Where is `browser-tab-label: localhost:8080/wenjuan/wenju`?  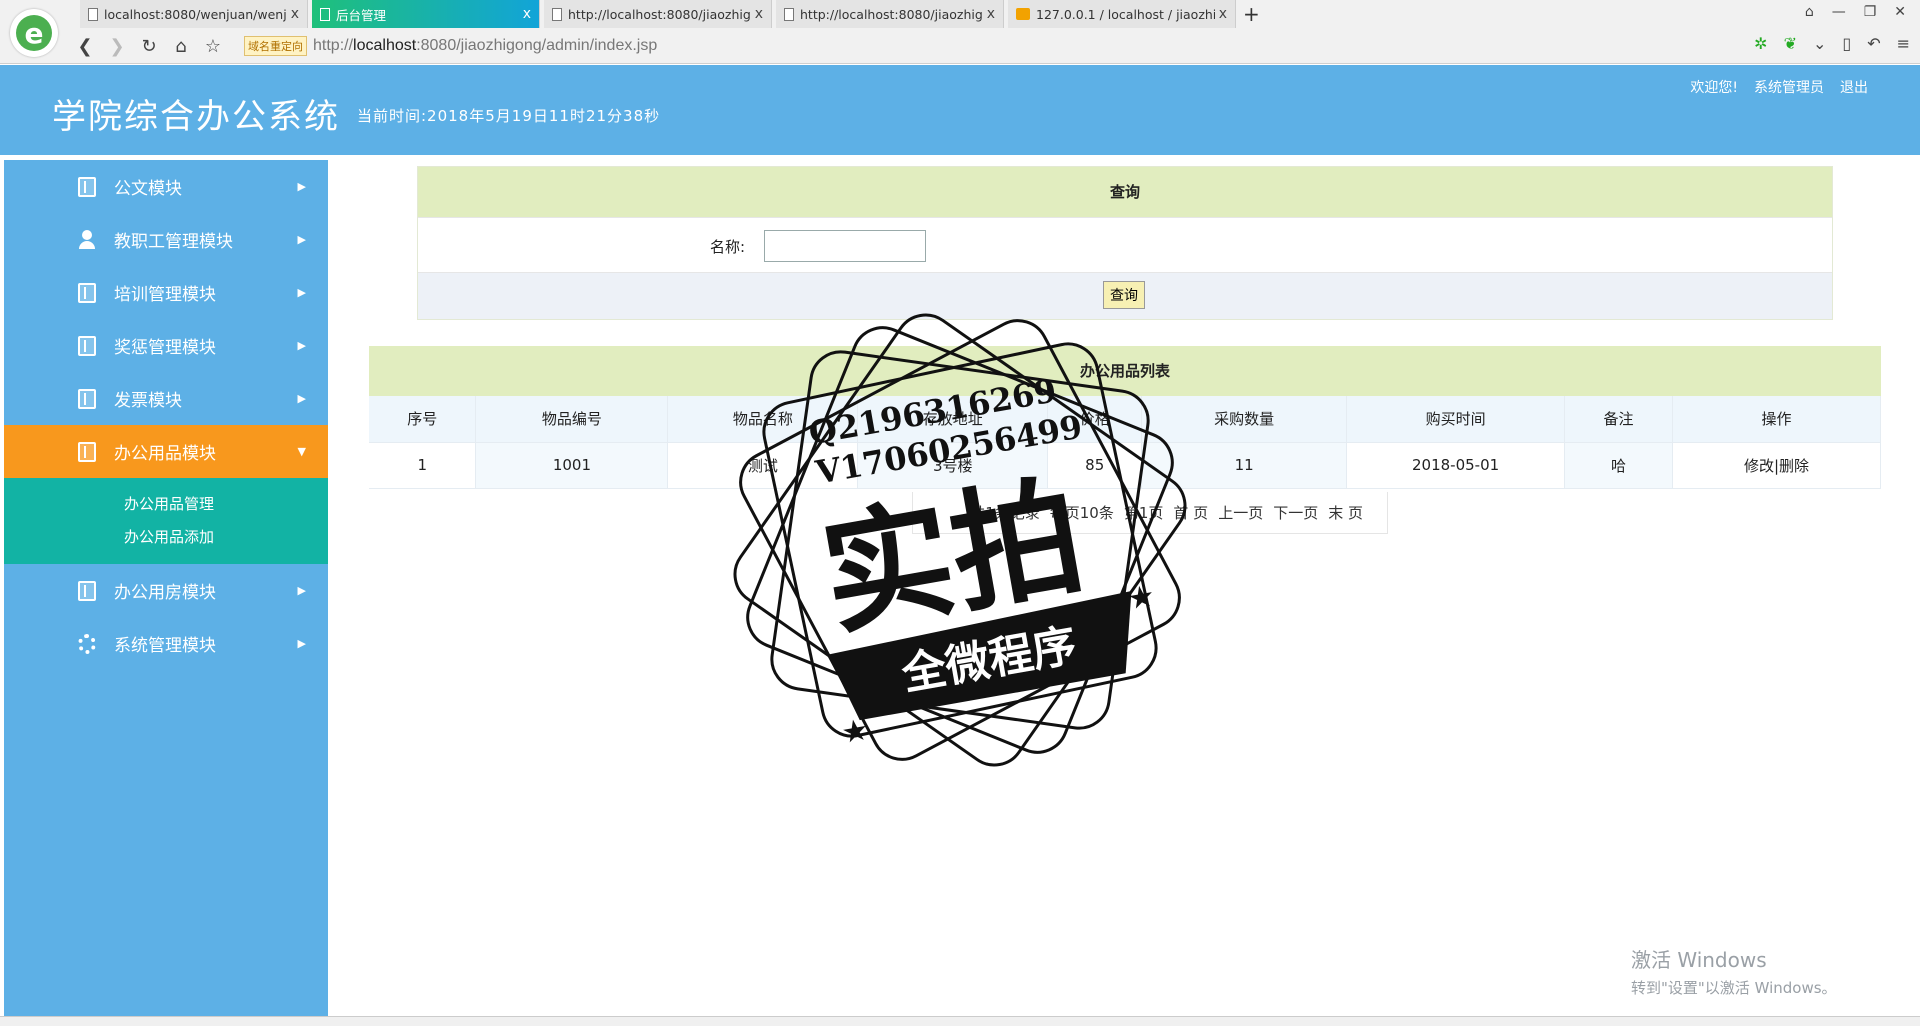 browser-tab-label: localhost:8080/wenjuan/wenju is located at coordinates (195, 14).